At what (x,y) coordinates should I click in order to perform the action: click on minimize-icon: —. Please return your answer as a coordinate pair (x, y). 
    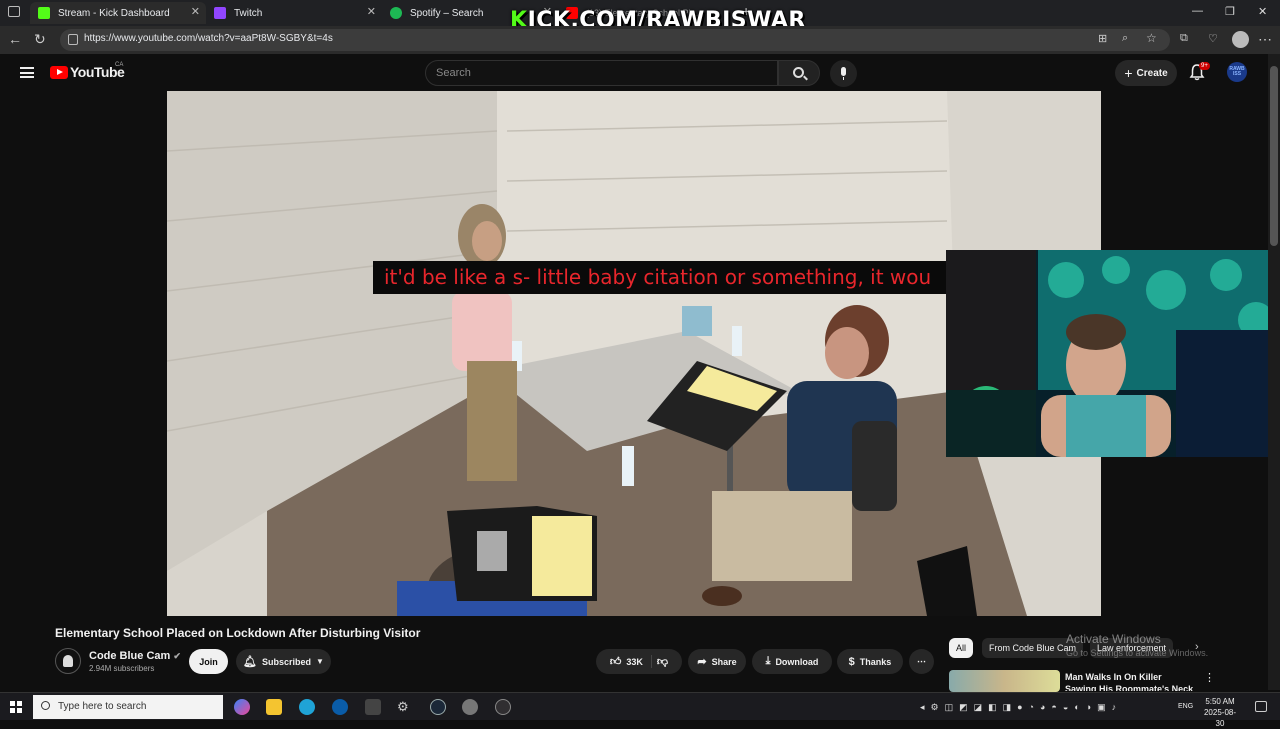
    Looking at the image, I should click on (1197, 11).